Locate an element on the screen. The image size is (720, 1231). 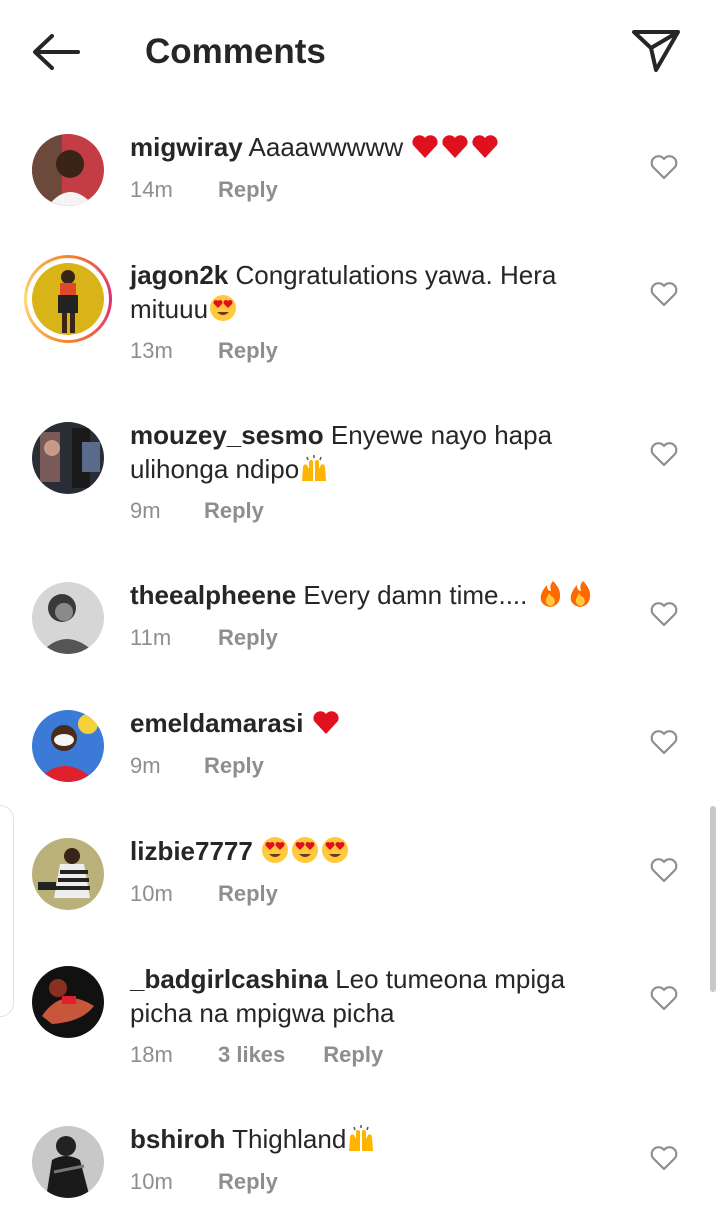
comment-meta: 18m 3 likes Reply is located at coordinates (256, 1055).